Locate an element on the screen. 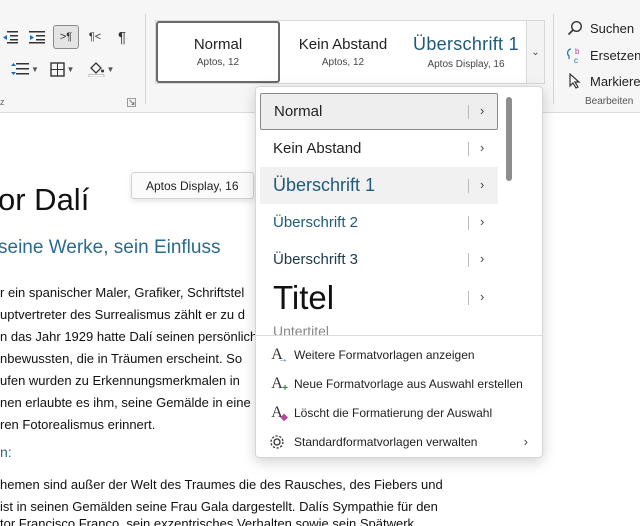 Image resolution: width=640 pixels, height=526 pixels. line-spacing-button: ▼ is located at coordinates (25, 69).